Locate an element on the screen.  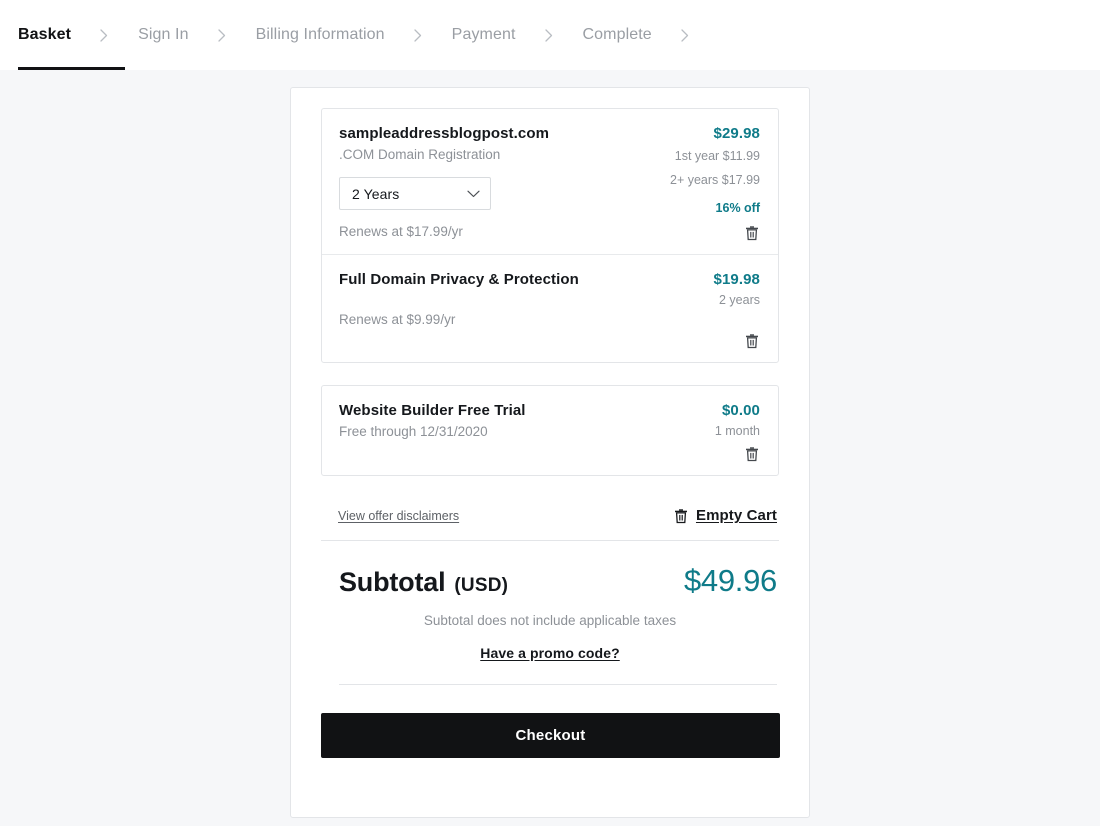
step-billing-information: Billing Information is located at coordinates (320, 35).